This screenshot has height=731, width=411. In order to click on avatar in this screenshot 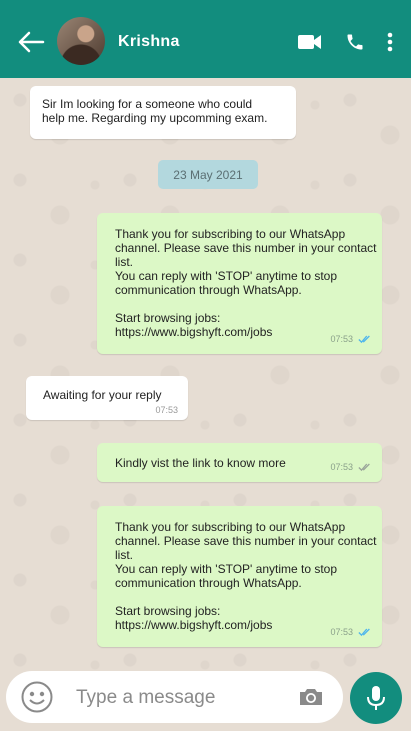, I will do `click(81, 41)`.